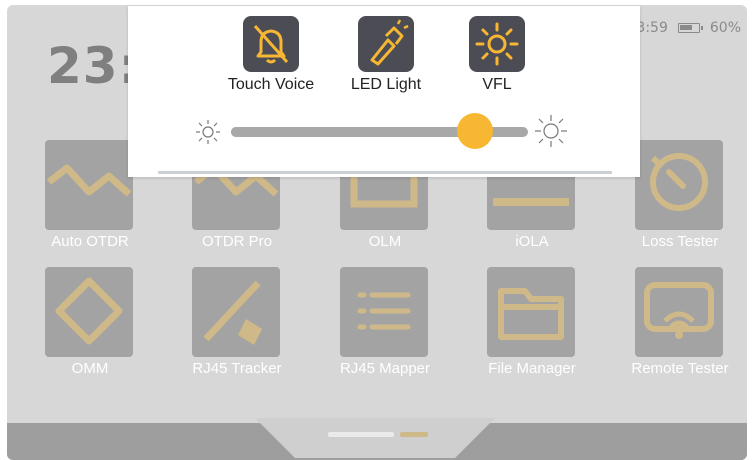 The width and height of the screenshot is (752, 460). What do you see at coordinates (236, 312) in the screenshot?
I see `rj45-tracker-icon` at bounding box center [236, 312].